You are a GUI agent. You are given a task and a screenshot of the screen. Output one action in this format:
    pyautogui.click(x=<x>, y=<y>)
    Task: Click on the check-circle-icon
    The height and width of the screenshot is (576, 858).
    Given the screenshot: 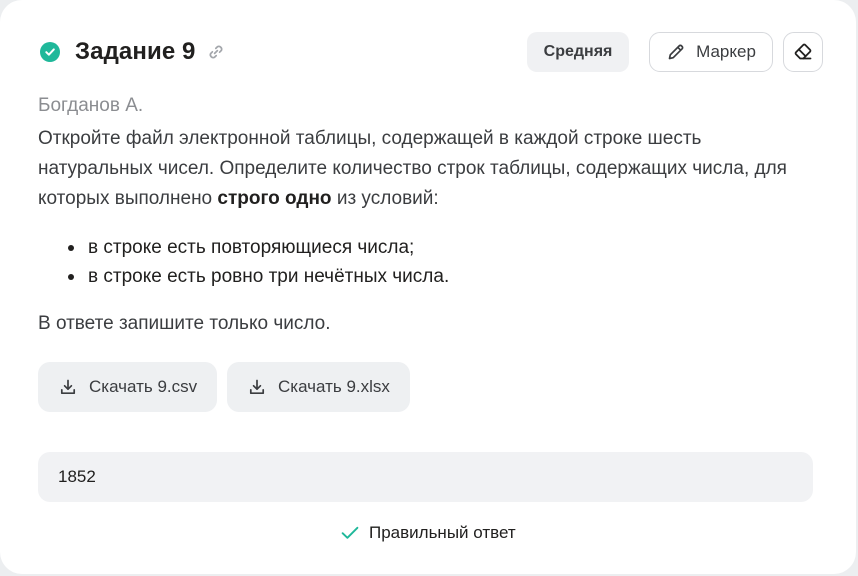 What is the action you would take?
    pyautogui.click(x=50, y=52)
    